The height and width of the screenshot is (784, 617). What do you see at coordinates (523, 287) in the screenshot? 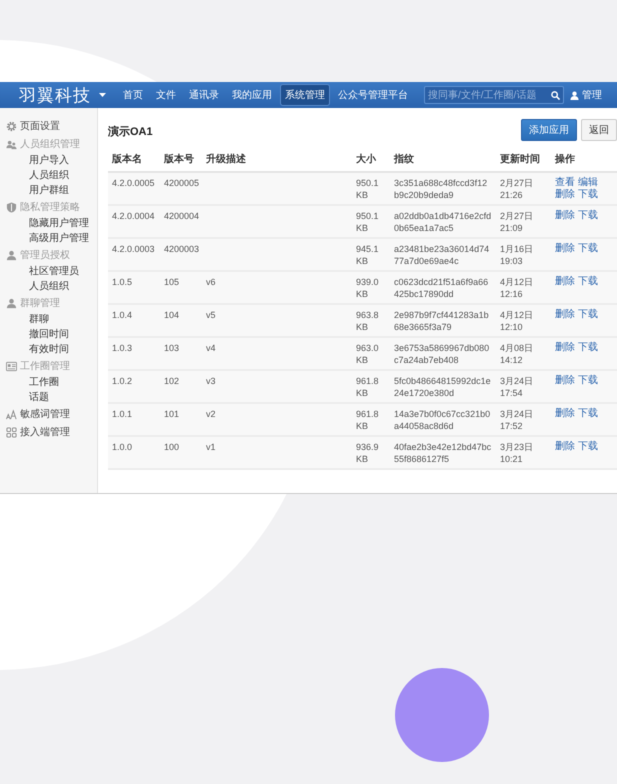
I see `table-cell: 4月12日 12:16` at bounding box center [523, 287].